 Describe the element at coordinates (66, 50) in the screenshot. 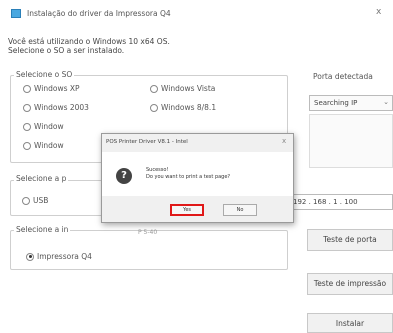

I see `intro-line-select: Selecione o SO a ser instalado.` at that location.